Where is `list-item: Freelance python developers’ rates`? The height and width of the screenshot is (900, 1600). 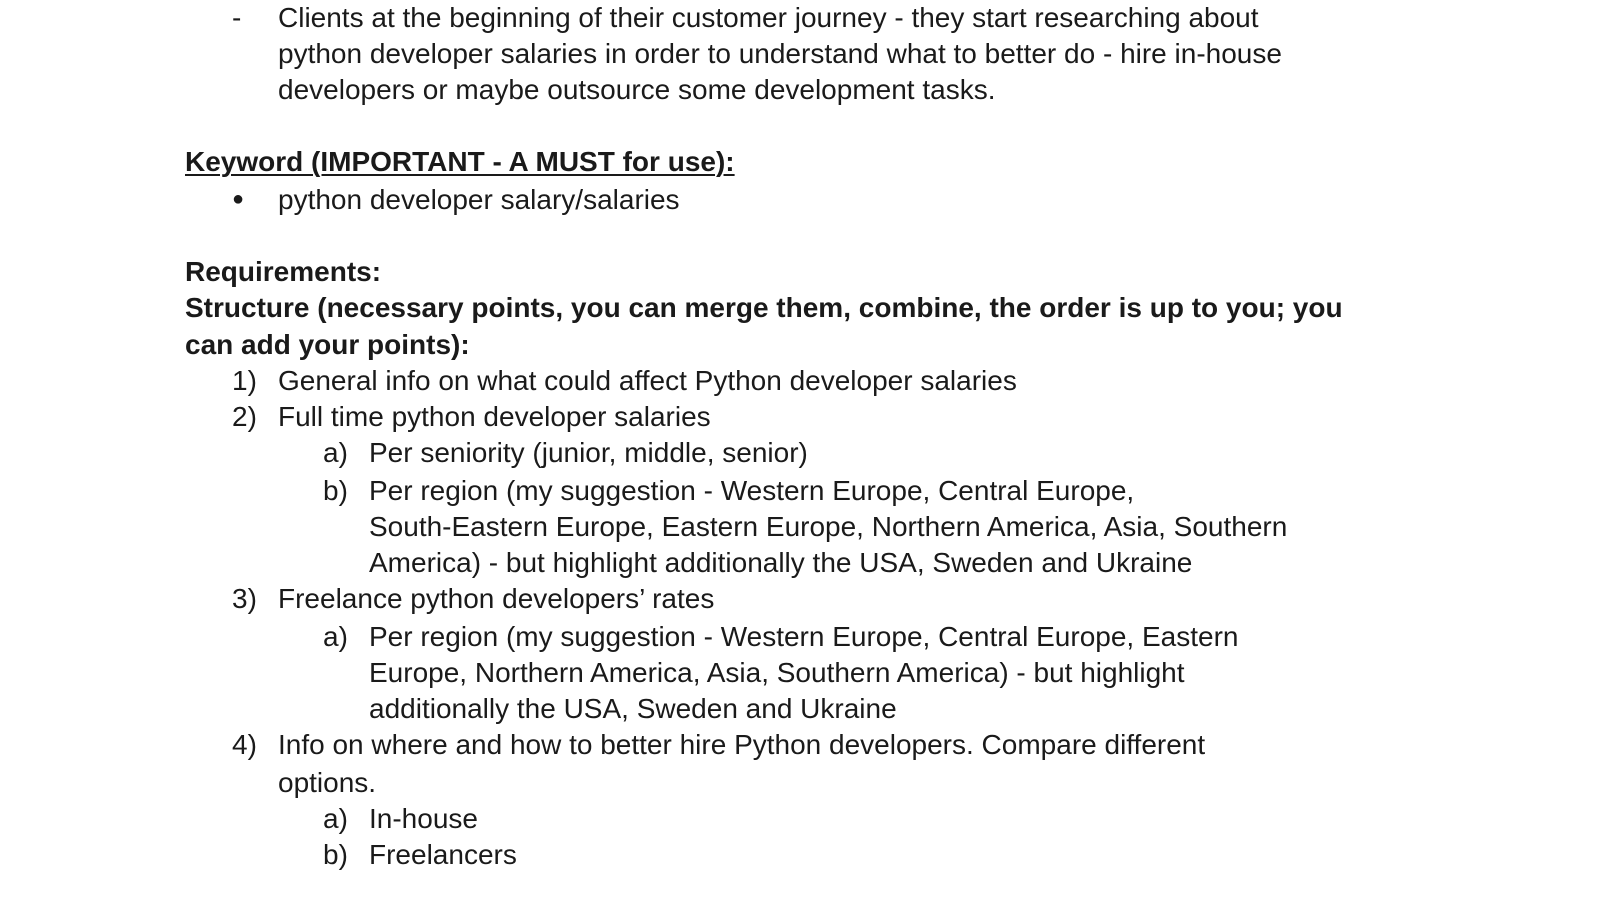
list-item: Freelance python developers’ rates is located at coordinates (496, 598).